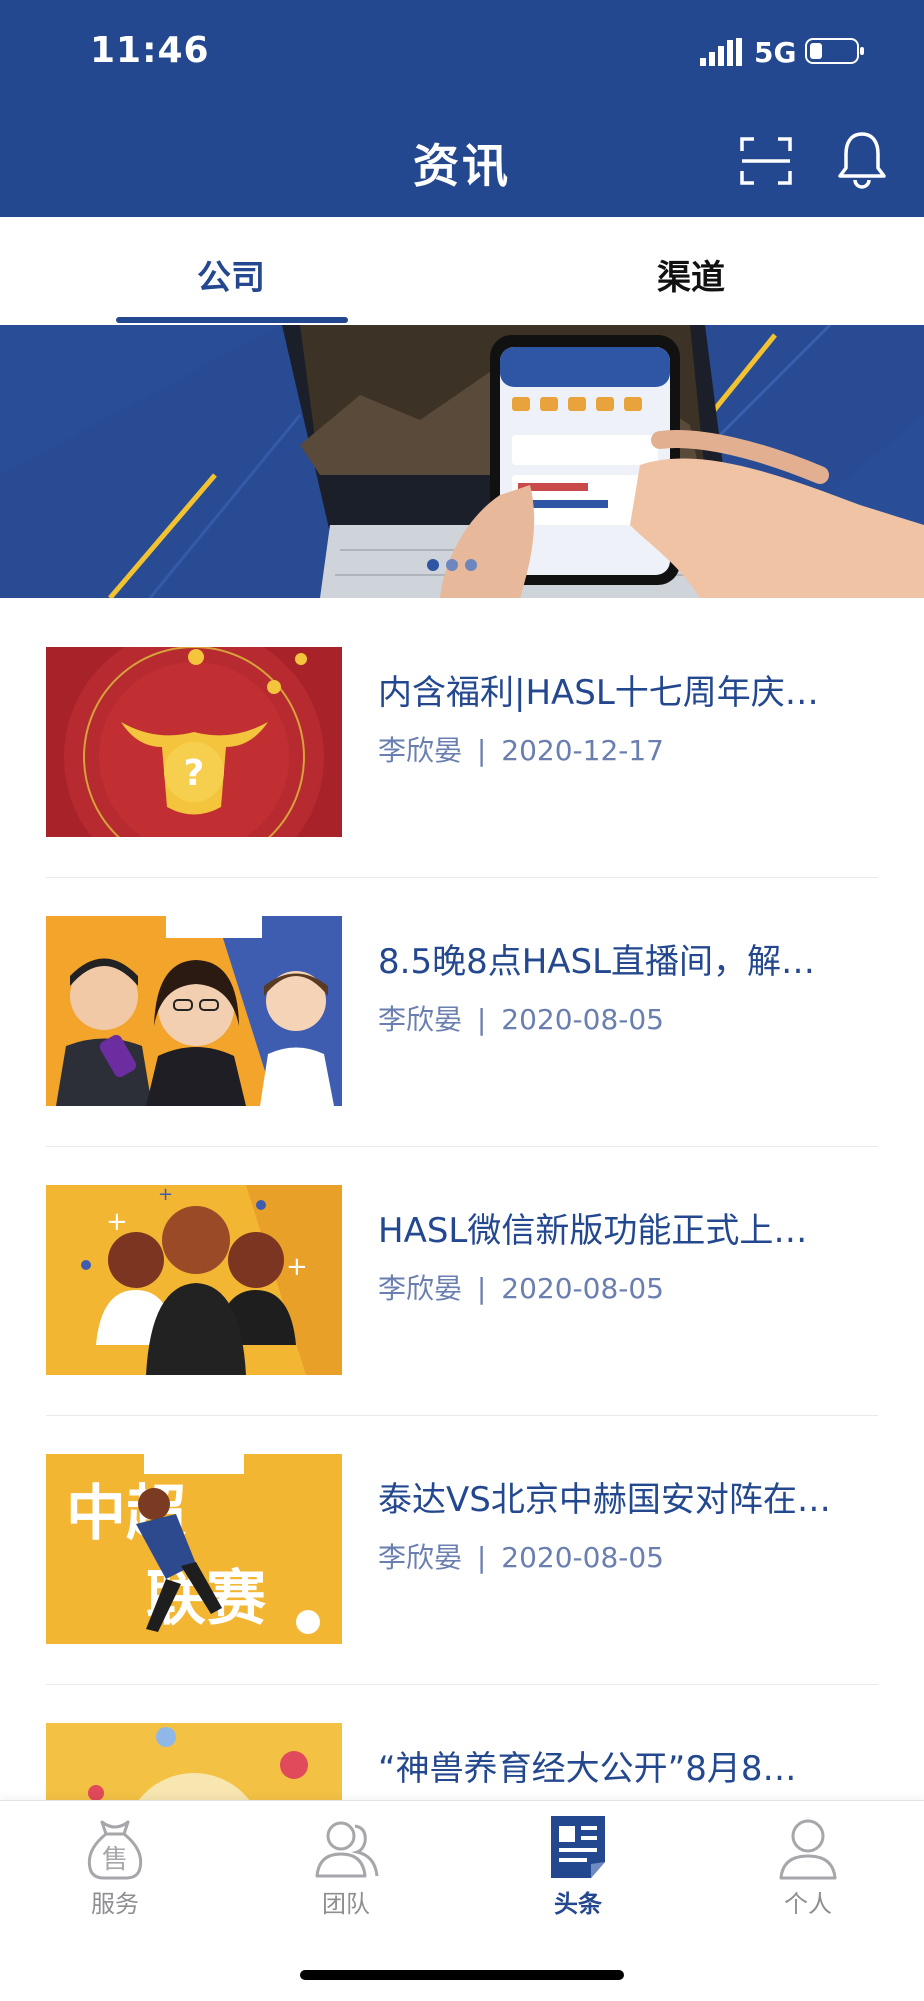 This screenshot has width=924, height=2001. Describe the element at coordinates (578, 1847) in the screenshot. I see `news-icon` at that location.